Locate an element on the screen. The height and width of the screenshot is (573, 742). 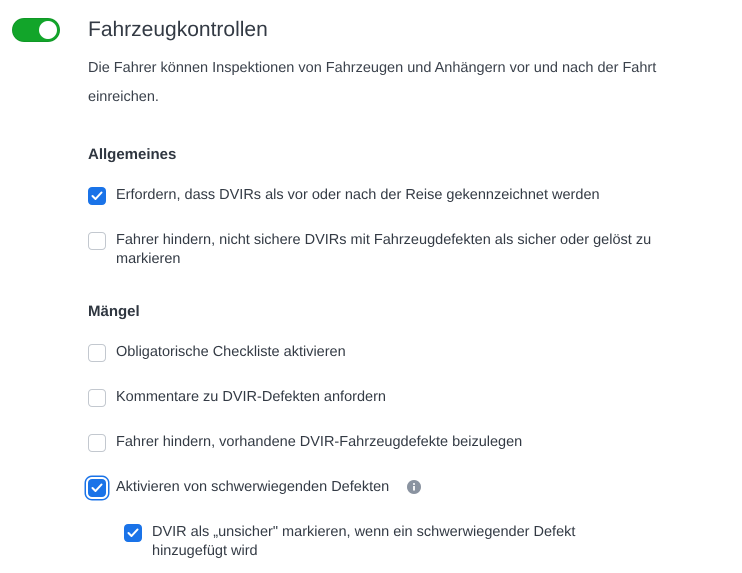
description: Die Fahrer können Inspektionen von Fahrzeugen und Anhängern vor und nach der Fahrt einreichen. is located at coordinates (373, 83).